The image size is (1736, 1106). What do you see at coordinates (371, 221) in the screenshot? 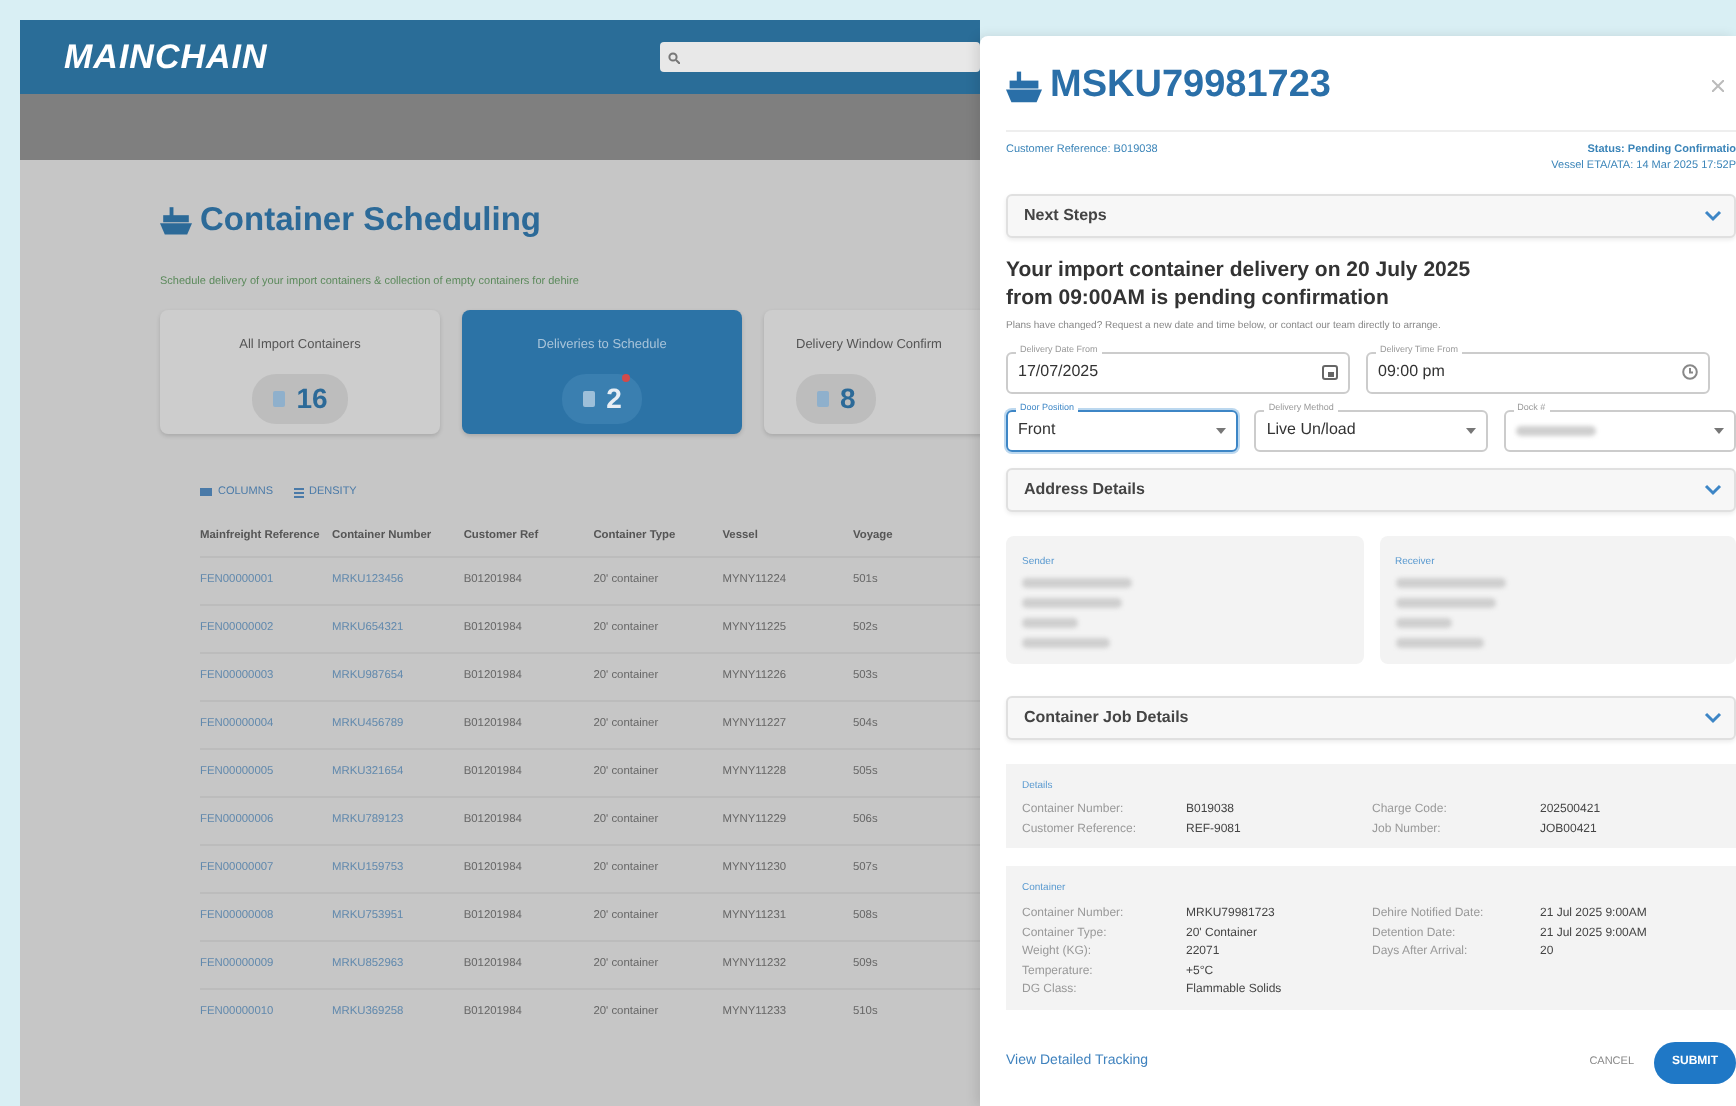
I see `page-title: Container Scheduling` at bounding box center [371, 221].